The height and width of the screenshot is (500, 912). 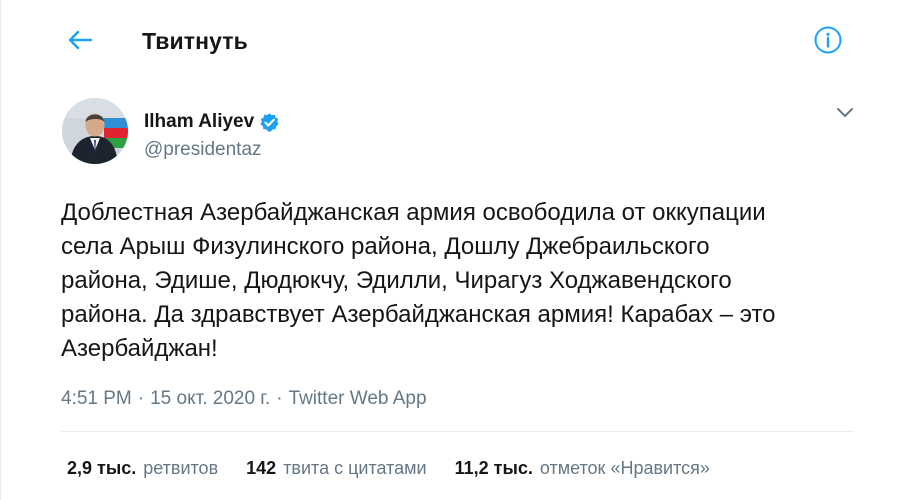 I want to click on tweet-menu-button, so click(x=845, y=115).